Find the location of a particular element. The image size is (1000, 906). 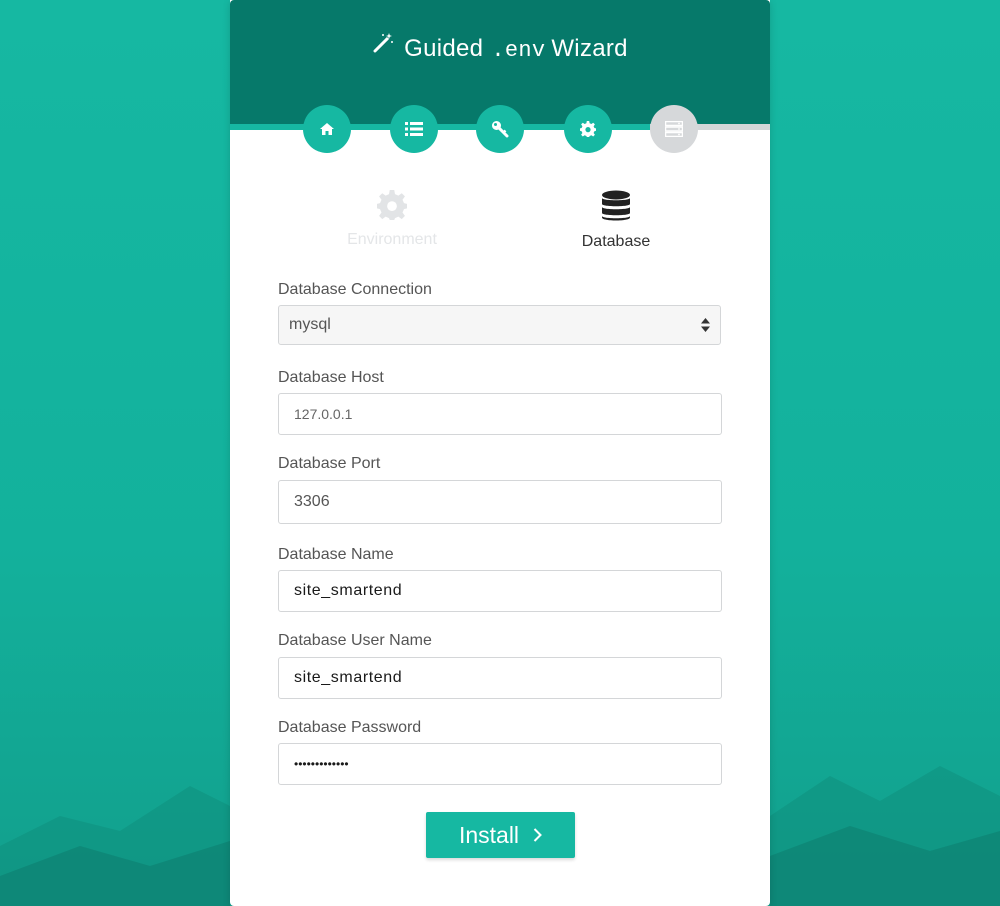

chevron-right-icon is located at coordinates (537, 835).